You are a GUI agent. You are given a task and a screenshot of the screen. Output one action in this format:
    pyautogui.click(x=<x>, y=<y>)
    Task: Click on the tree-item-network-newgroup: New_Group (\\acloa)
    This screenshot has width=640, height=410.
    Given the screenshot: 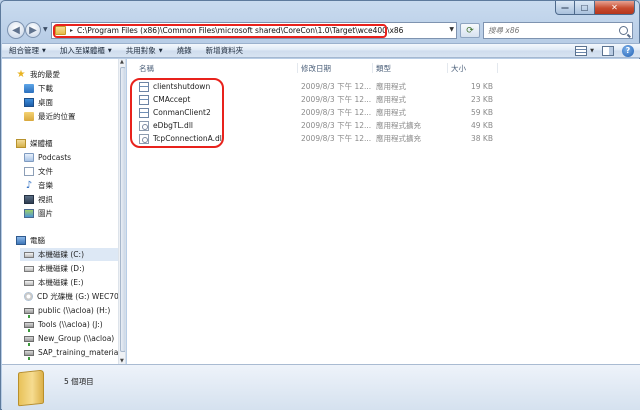 What is the action you would take?
    pyautogui.click(x=69, y=339)
    